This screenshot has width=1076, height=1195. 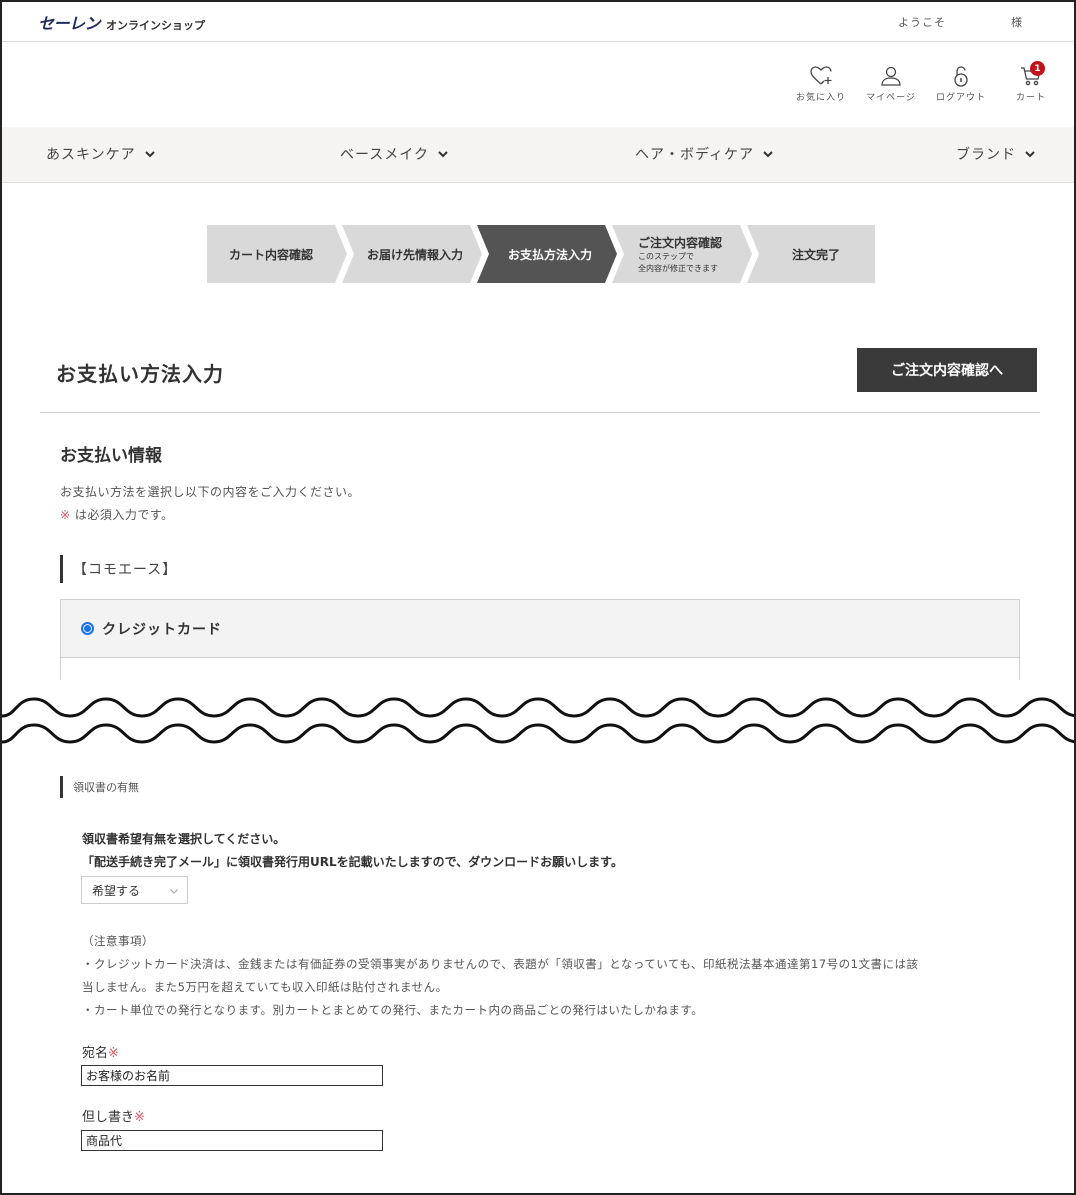 I want to click on proviso-label: 但し書き※, so click(x=113, y=1115).